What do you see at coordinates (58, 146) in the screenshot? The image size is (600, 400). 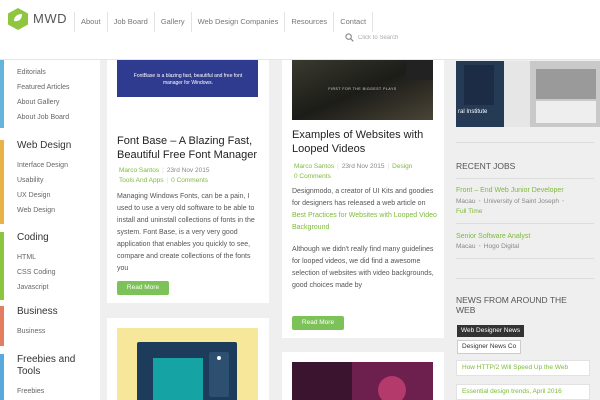 I see `category-title-web-design: Web Design` at bounding box center [58, 146].